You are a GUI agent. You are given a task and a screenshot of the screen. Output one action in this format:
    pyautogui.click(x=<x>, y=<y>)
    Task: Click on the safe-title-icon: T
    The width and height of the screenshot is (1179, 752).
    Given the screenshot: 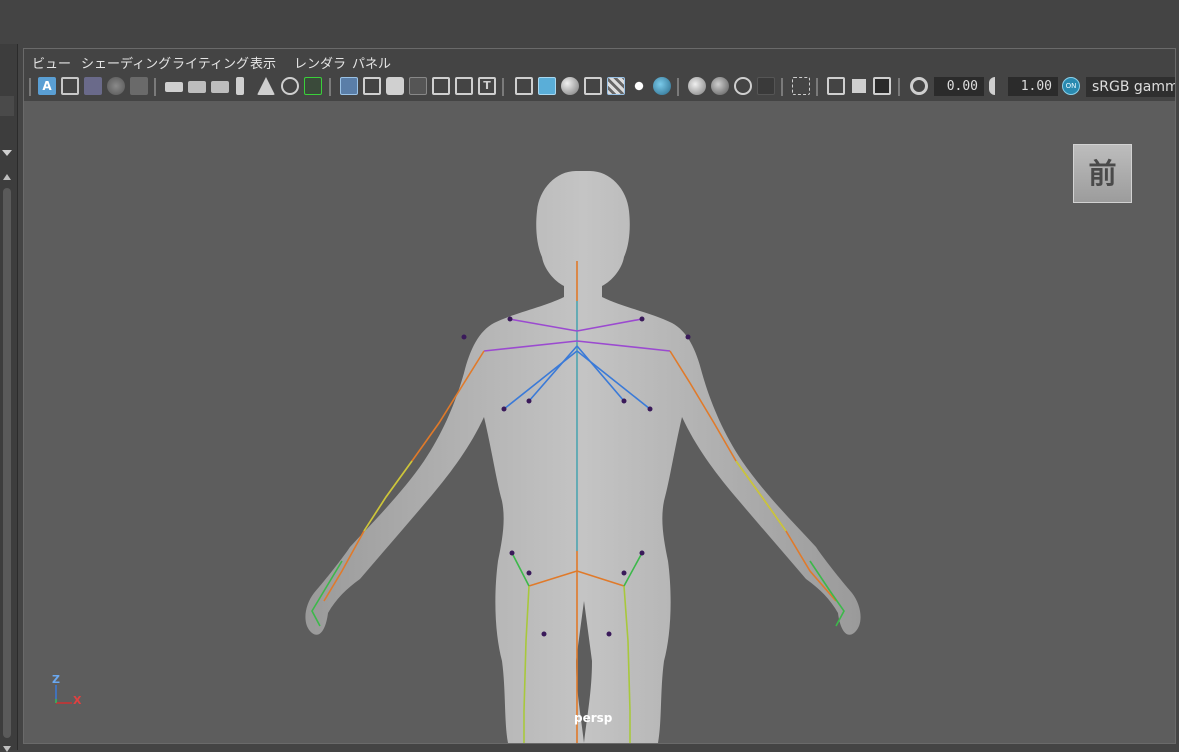 What is the action you would take?
    pyautogui.click(x=487, y=86)
    